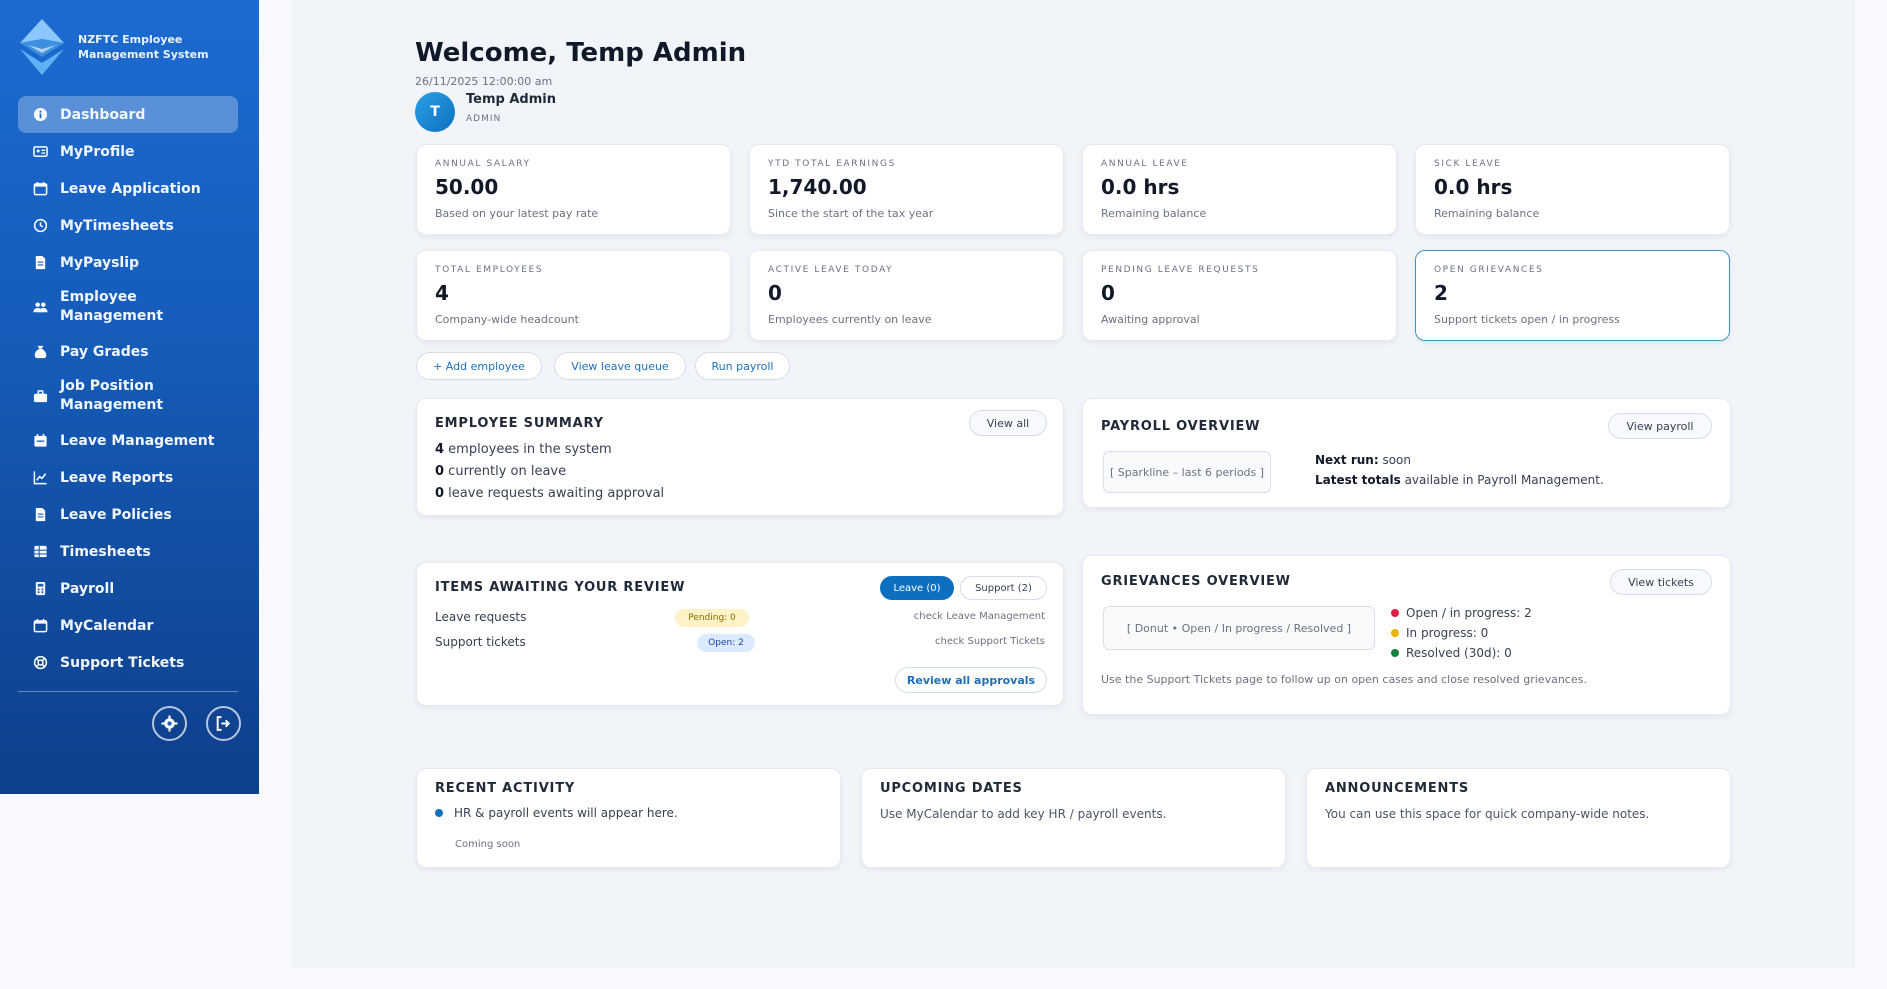 This screenshot has width=1887, height=989. Describe the element at coordinates (1150, 319) in the screenshot. I see `stat-subtext: Awaiting approval` at that location.